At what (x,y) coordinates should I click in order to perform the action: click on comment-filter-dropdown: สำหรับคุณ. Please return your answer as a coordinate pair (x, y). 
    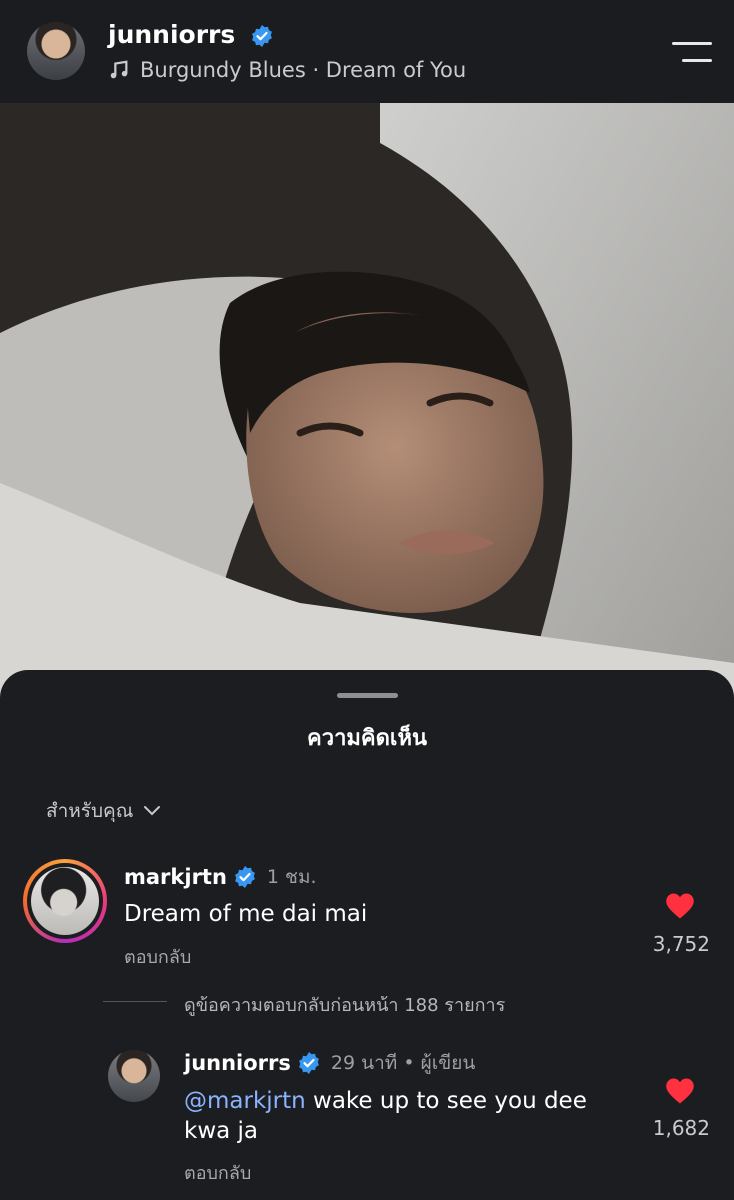
    Looking at the image, I should click on (103, 811).